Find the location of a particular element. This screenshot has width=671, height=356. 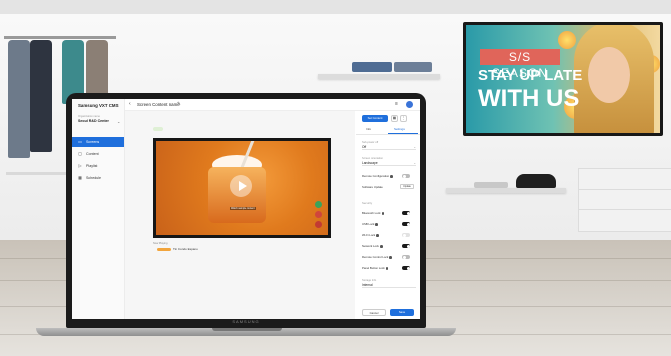

folded-jeans is located at coordinates (413, 67).